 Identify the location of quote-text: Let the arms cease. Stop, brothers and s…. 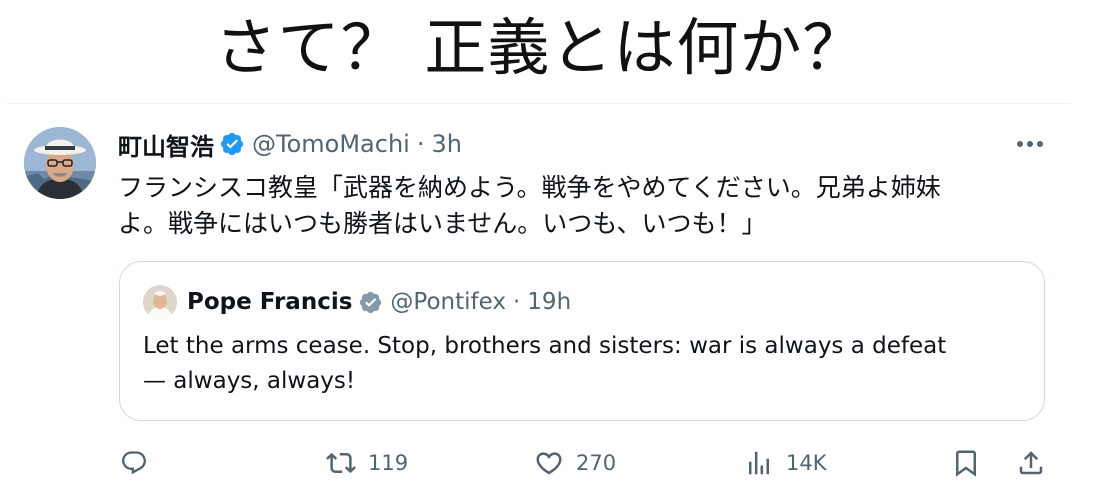
(583, 364).